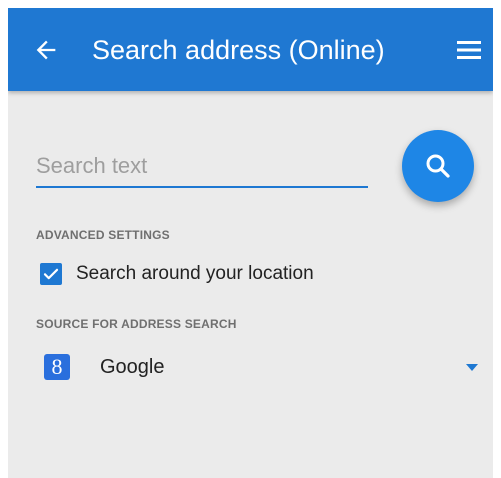 Image resolution: width=501 pixels, height=478 pixels. I want to click on search-around-location-checkbox, so click(51, 274).